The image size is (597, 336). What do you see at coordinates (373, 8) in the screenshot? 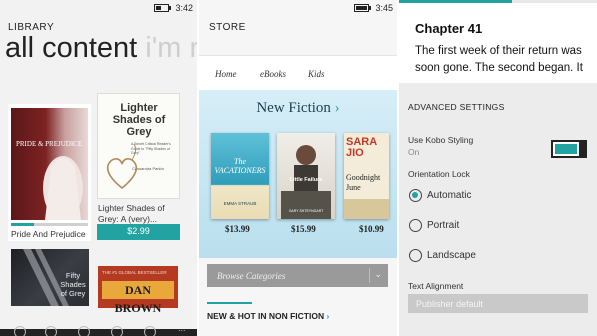
I see `status-bar: 3:45` at bounding box center [373, 8].